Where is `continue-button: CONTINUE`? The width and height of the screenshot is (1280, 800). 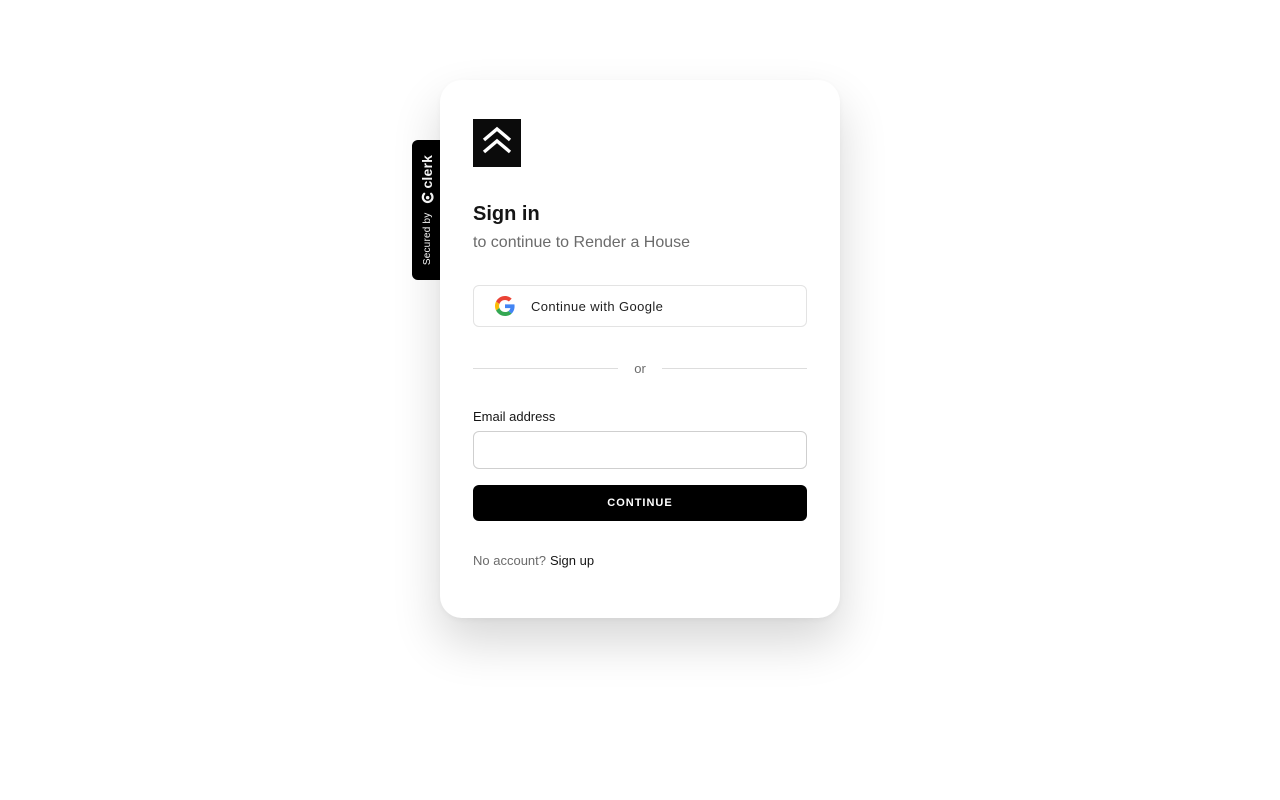 continue-button: CONTINUE is located at coordinates (640, 503).